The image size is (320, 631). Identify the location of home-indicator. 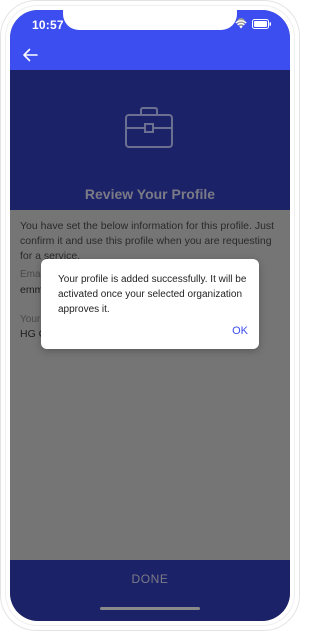
(150, 608).